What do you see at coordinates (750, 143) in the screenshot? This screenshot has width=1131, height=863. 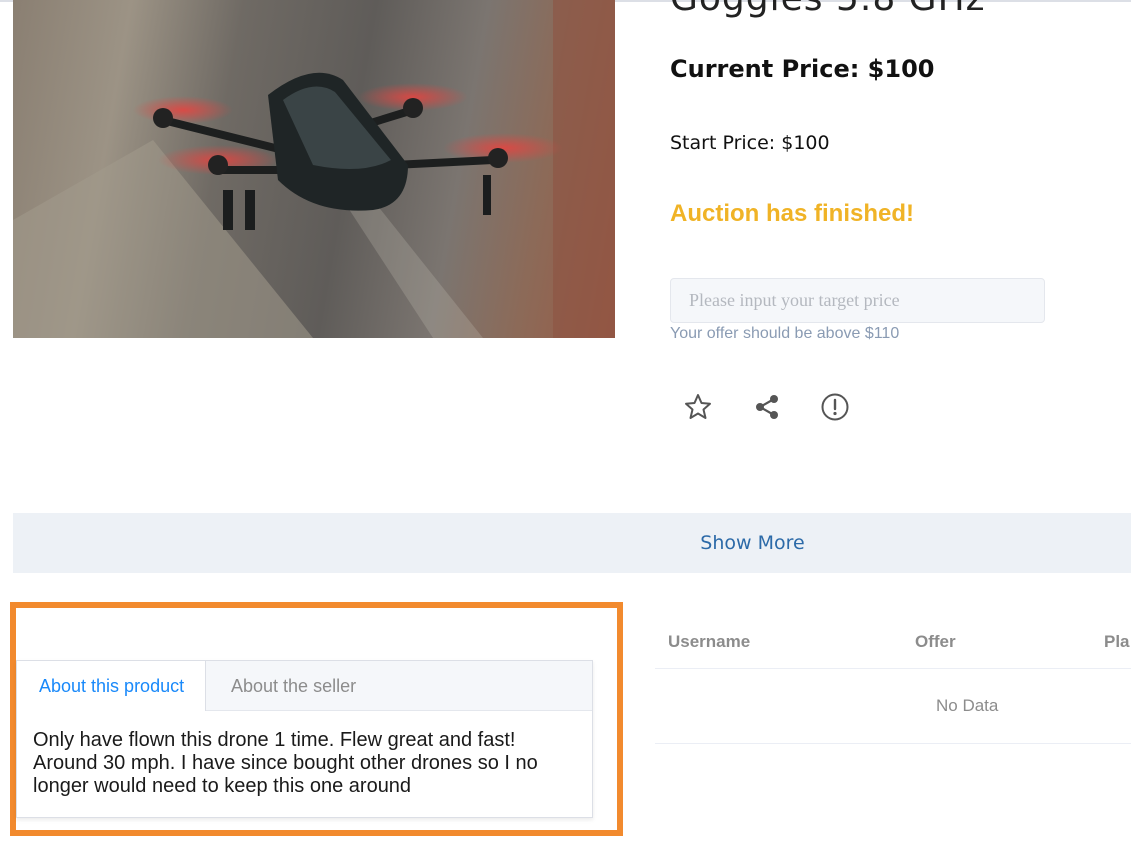 I see `start-price: Start Price: $100` at bounding box center [750, 143].